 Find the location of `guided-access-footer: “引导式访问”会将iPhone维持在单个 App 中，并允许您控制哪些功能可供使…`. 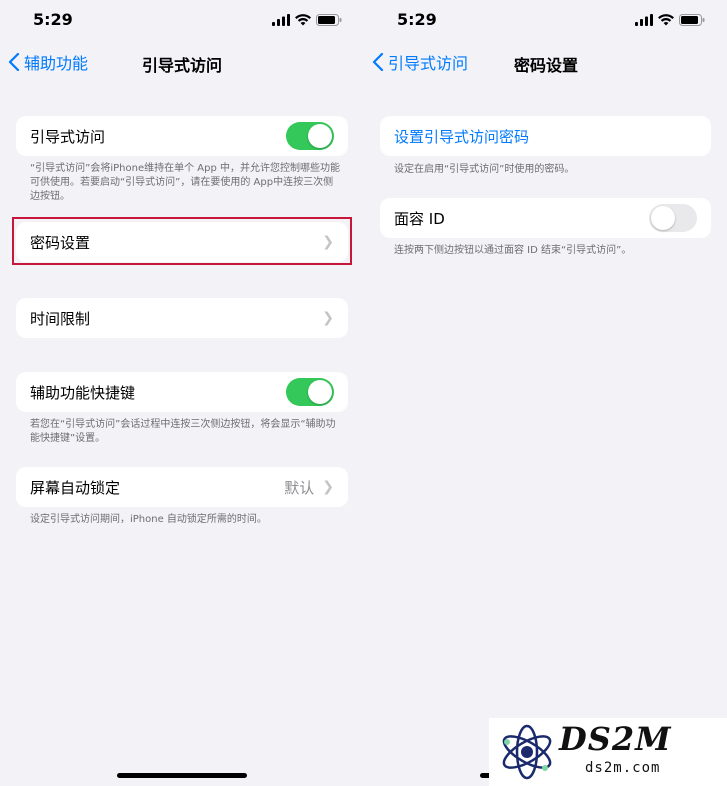

guided-access-footer: “引导式访问”会将iPhone维持在单个 App 中，并允许您控制哪些功能可供使… is located at coordinates (185, 182).